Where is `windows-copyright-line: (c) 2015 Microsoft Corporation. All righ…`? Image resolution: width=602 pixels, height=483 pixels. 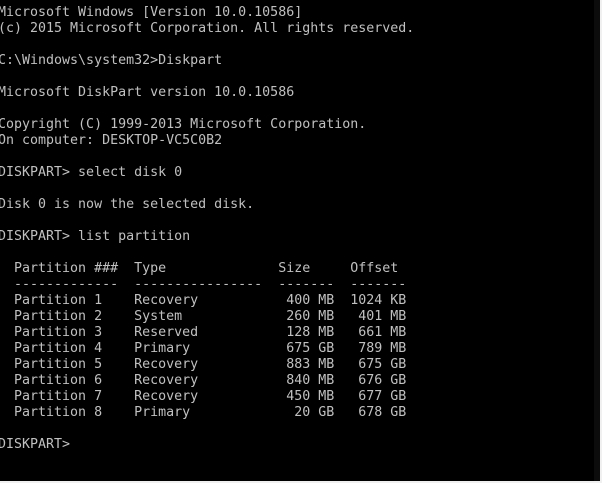
windows-copyright-line: (c) 2015 Microsoft Corporation. All righ… is located at coordinates (207, 28).